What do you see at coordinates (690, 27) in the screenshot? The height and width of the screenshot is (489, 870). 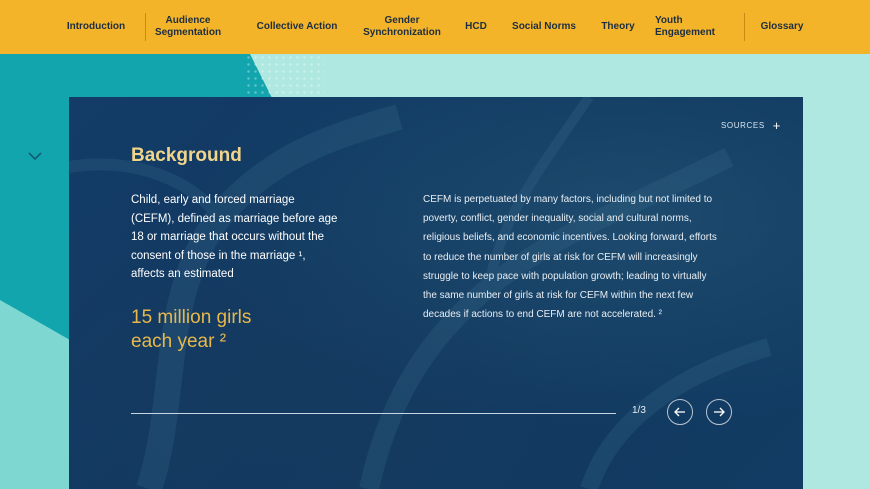 I see `nav-youth-engagement: Youth Engagement` at bounding box center [690, 27].